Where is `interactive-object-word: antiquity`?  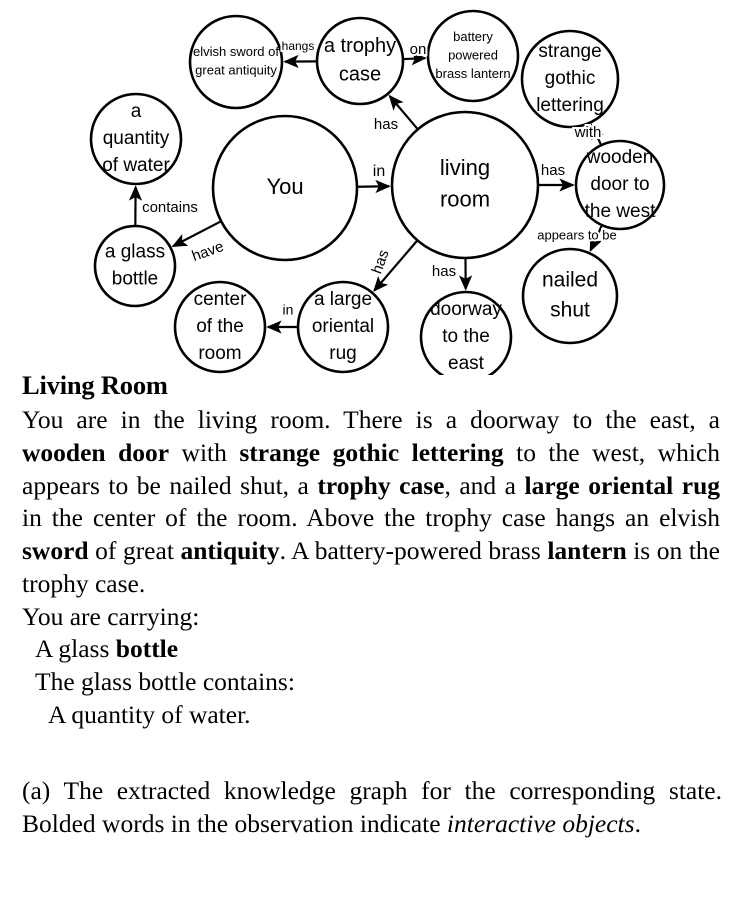
interactive-object-word: antiquity is located at coordinates (230, 551).